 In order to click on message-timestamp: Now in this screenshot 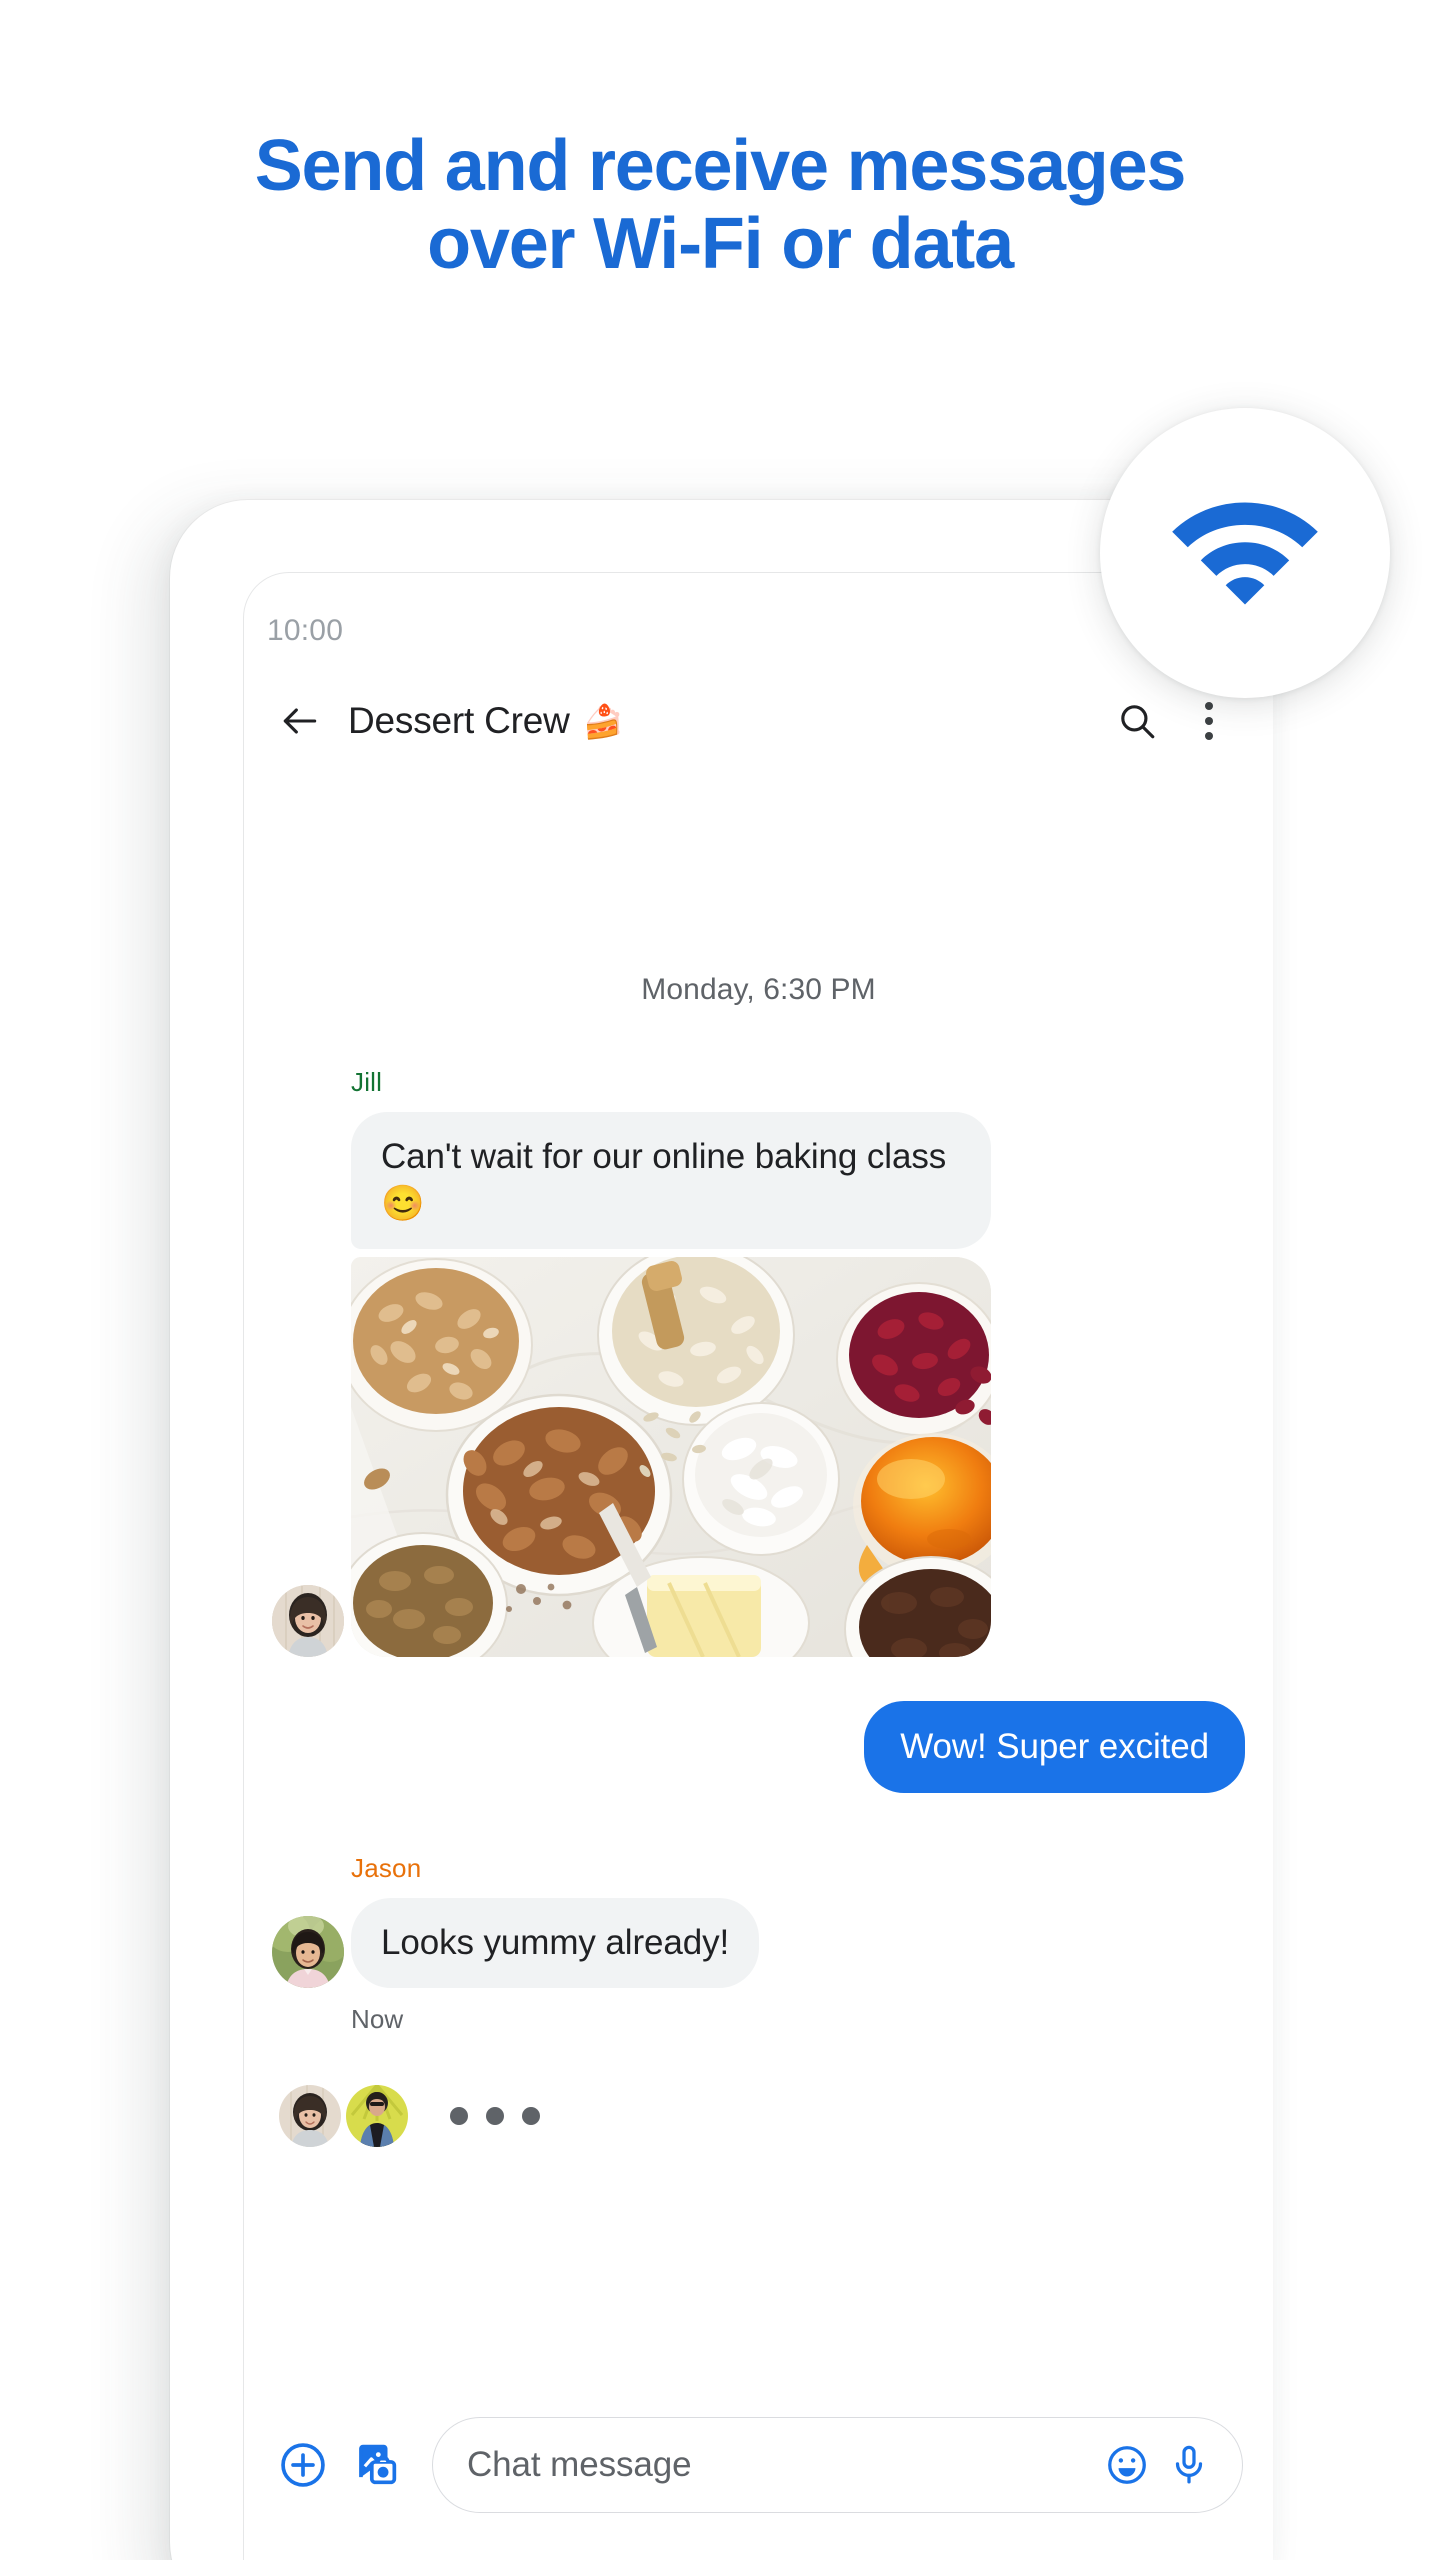, I will do `click(377, 2019)`.